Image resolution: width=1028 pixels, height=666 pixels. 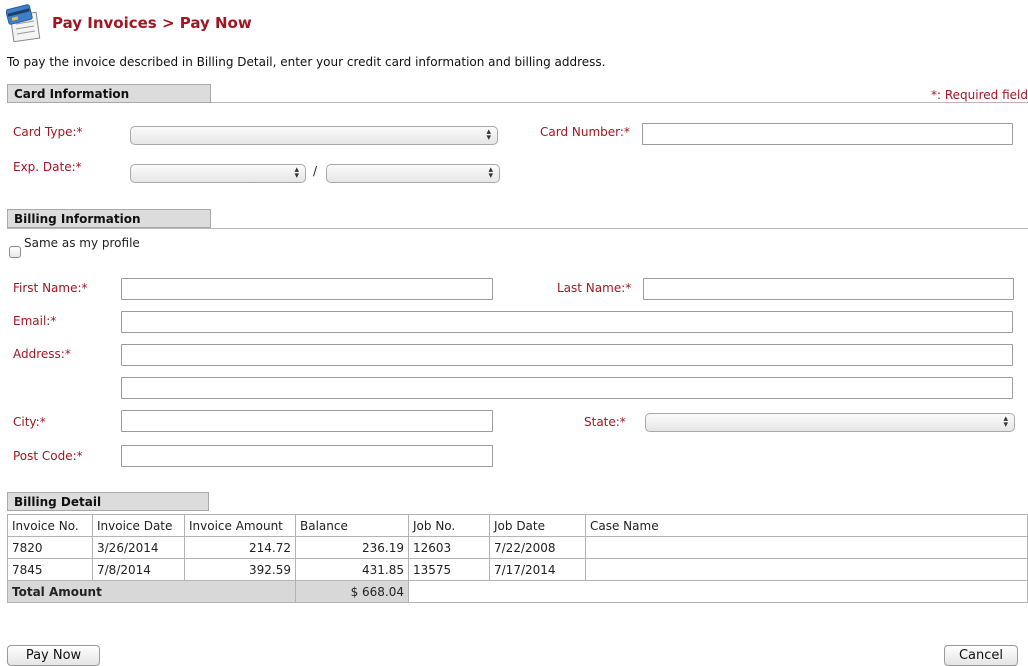 I want to click on billing-section-divider, so click(x=517, y=228).